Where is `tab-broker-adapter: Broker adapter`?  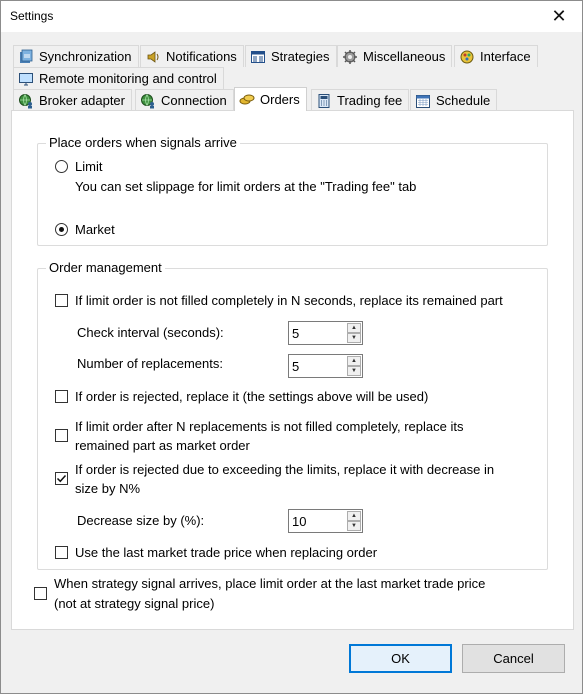 tab-broker-adapter: Broker adapter is located at coordinates (72, 100).